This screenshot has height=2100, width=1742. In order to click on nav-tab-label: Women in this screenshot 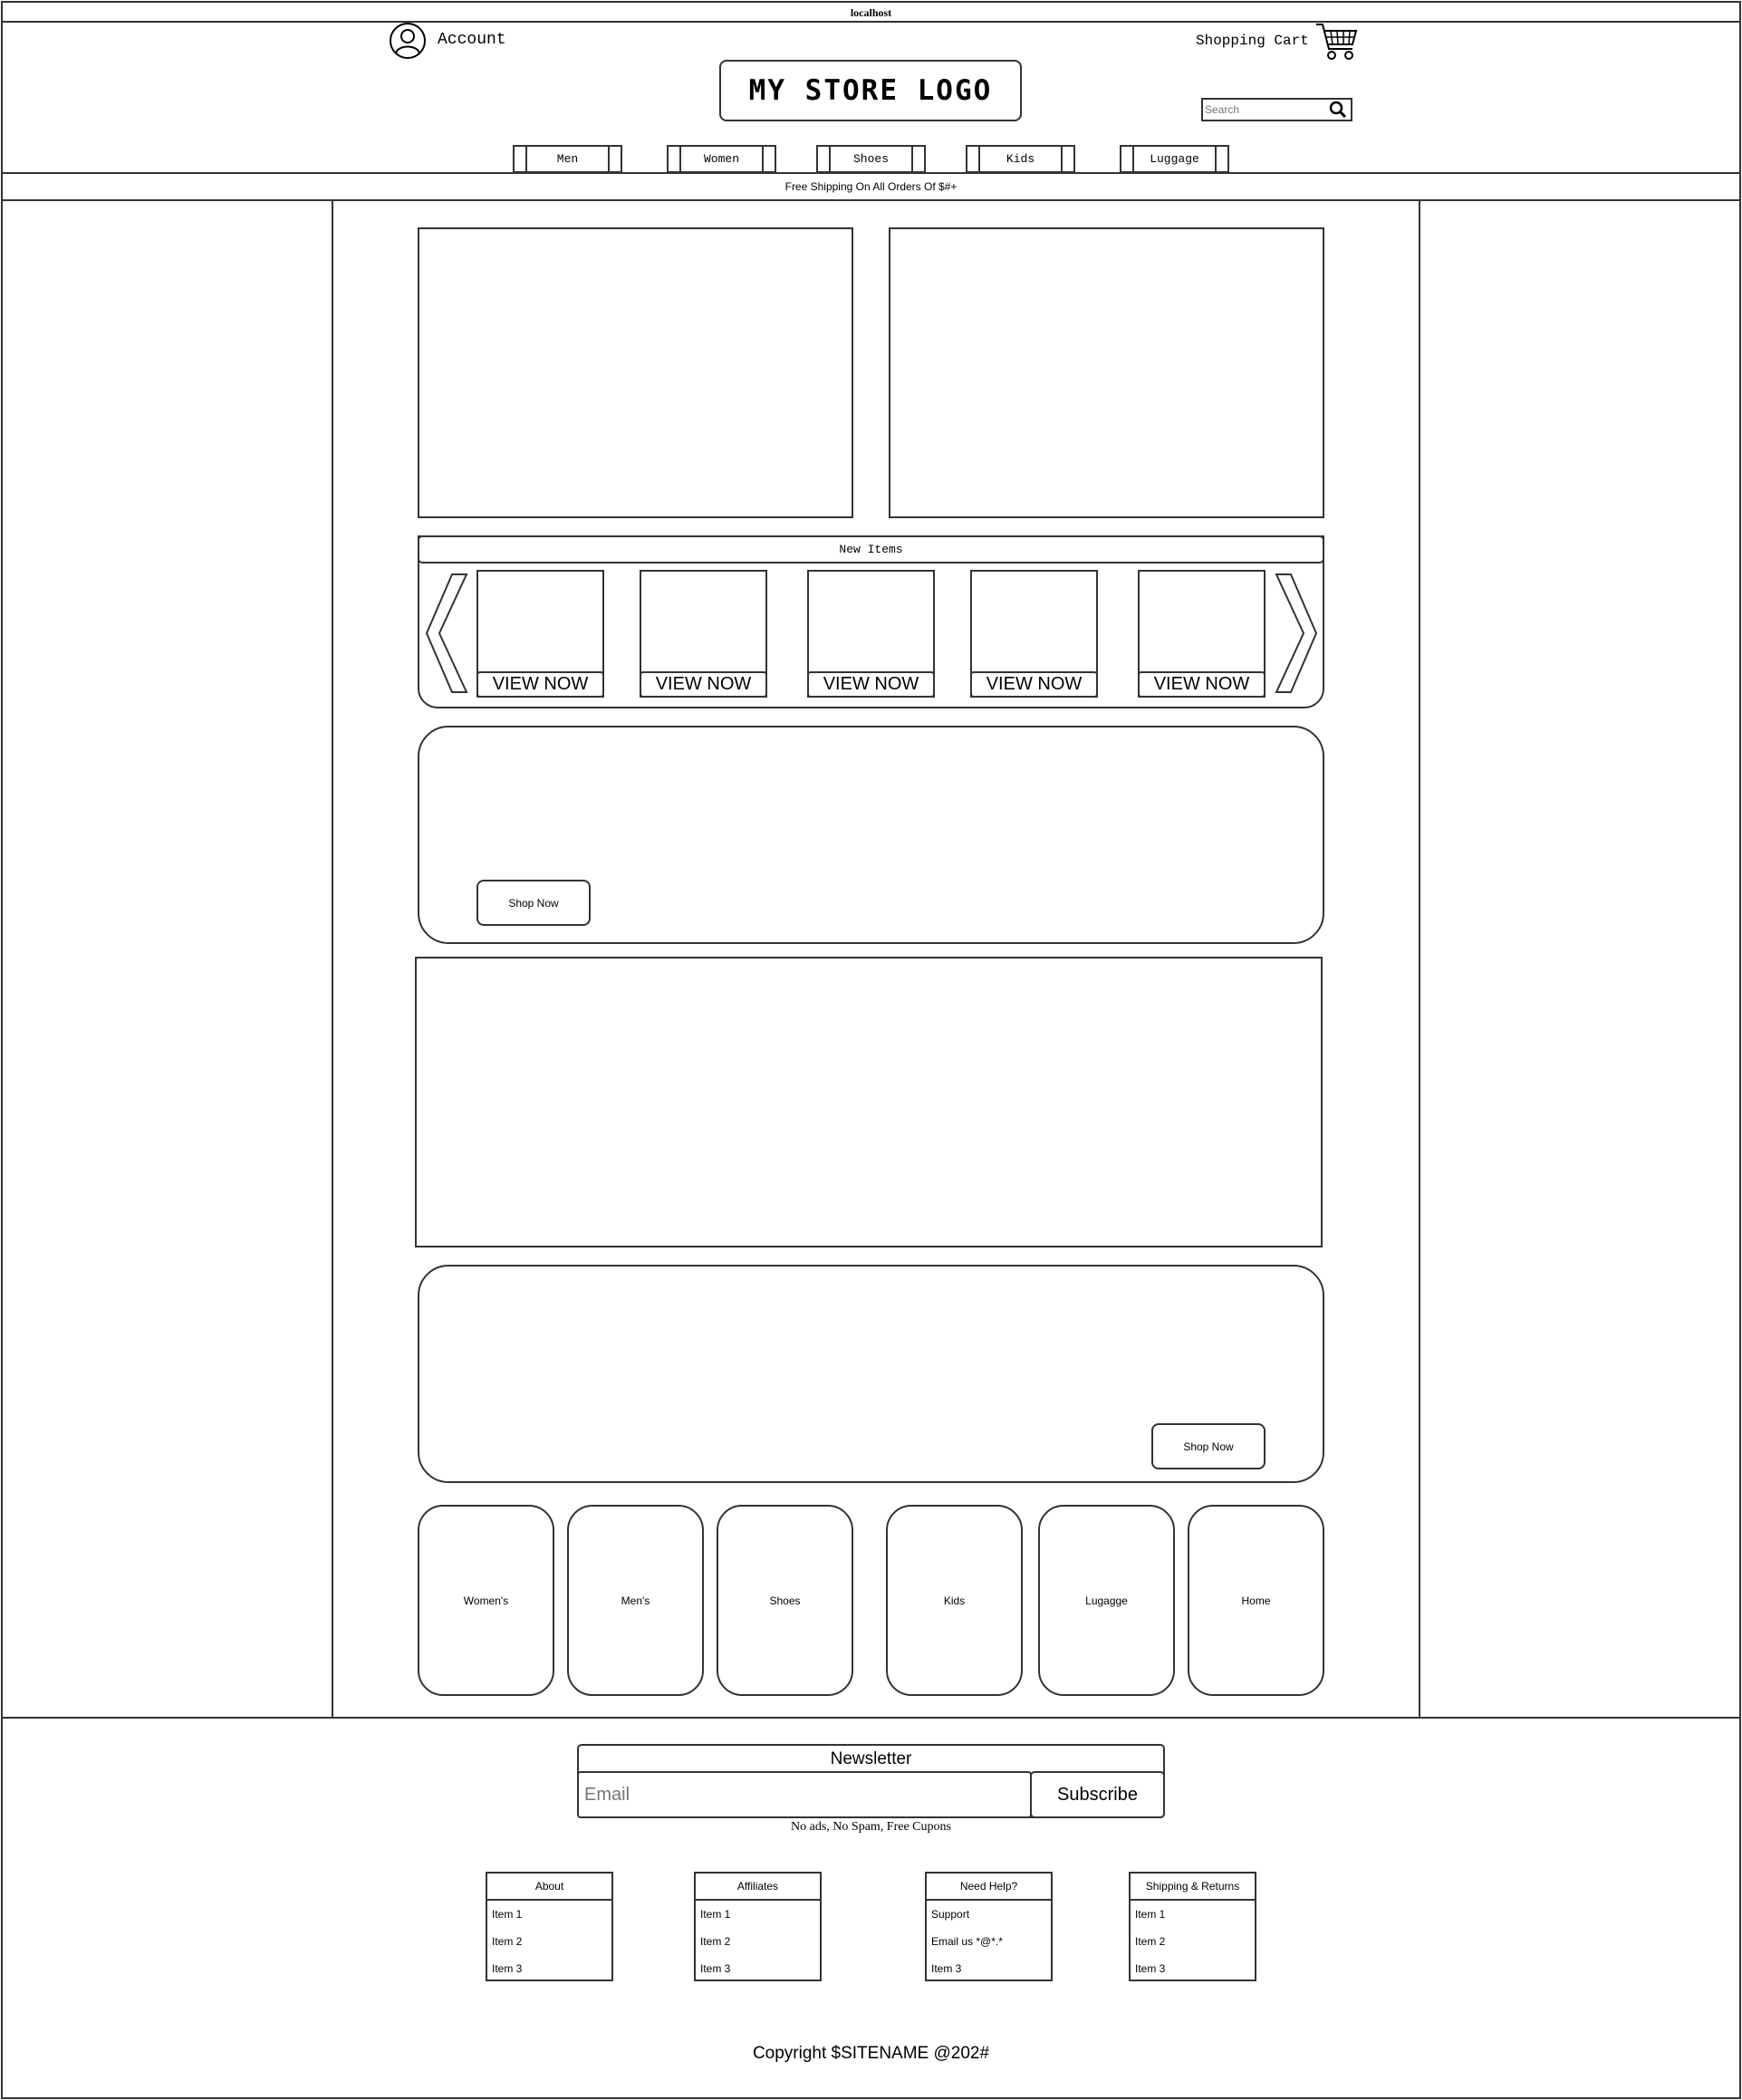, I will do `click(721, 159)`.